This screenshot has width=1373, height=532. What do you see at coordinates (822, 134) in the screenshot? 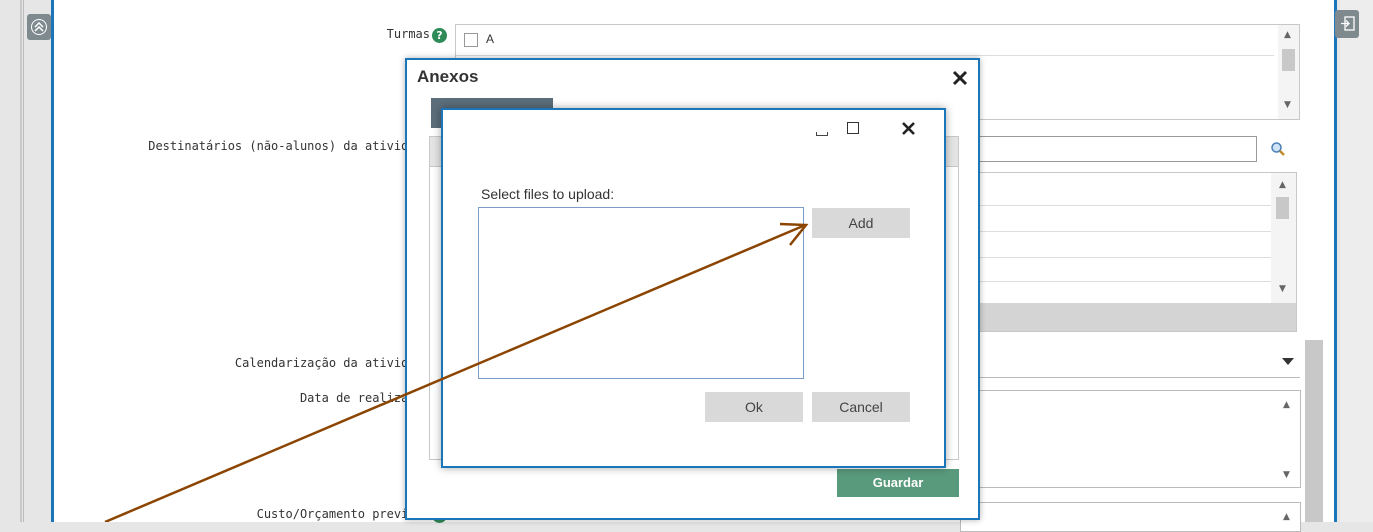
I see `minimize-icon` at bounding box center [822, 134].